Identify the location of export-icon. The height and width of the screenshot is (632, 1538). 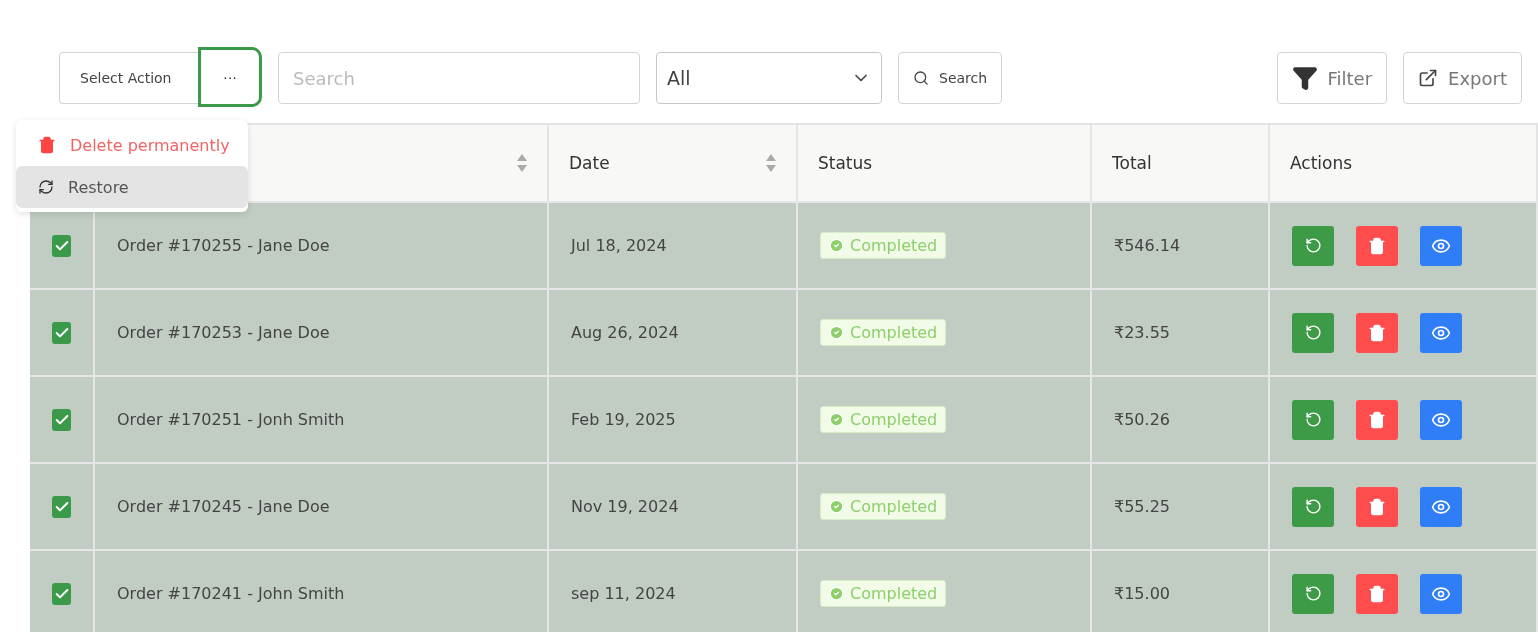
(1428, 78).